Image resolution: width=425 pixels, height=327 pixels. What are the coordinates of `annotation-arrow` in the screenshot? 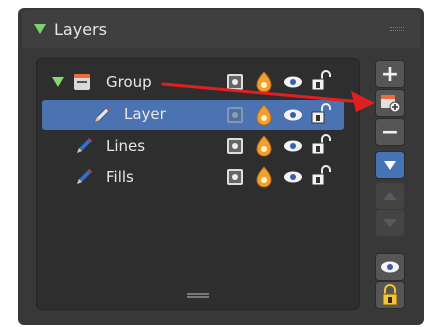 It's located at (268, 97).